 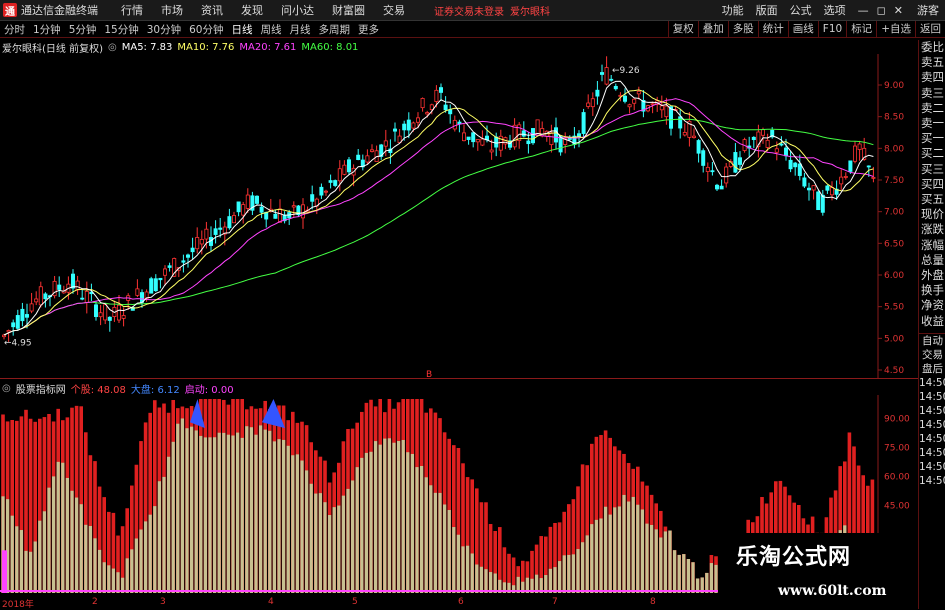 I want to click on quote-label: 买一, so click(x=932, y=138).